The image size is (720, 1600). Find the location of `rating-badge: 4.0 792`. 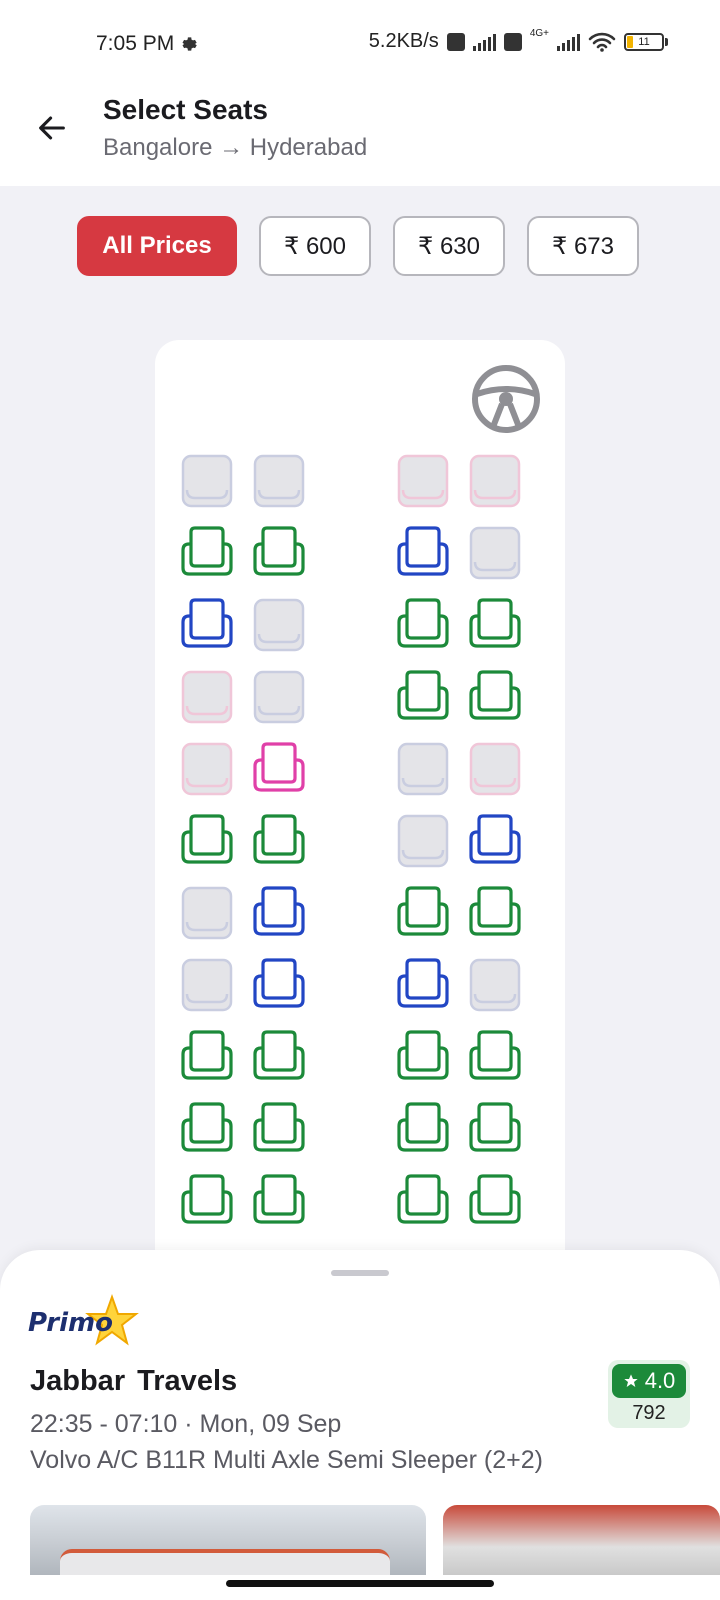

rating-badge: 4.0 792 is located at coordinates (649, 1394).